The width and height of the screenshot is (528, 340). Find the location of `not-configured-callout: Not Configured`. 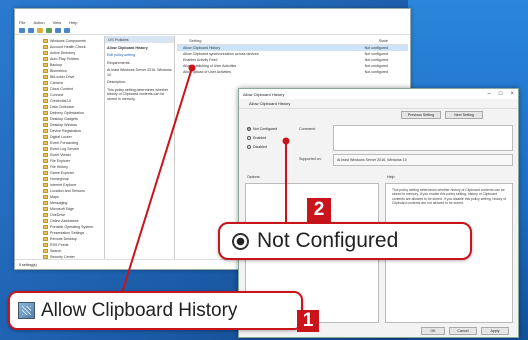

not-configured-callout: Not Configured is located at coordinates (345, 241).